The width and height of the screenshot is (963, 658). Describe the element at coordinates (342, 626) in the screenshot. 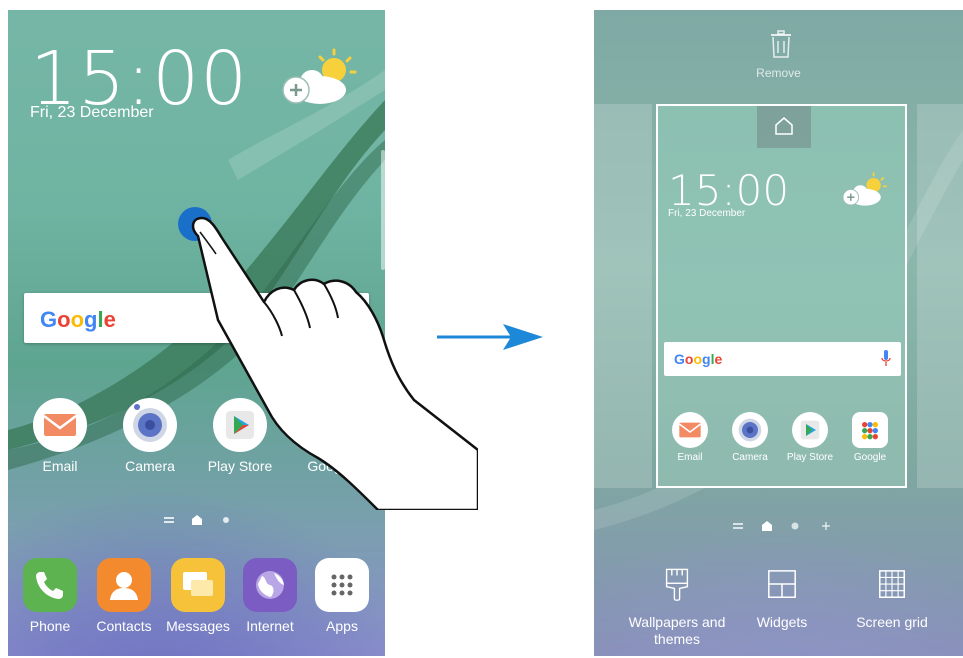

I see `app-label: Apps` at that location.